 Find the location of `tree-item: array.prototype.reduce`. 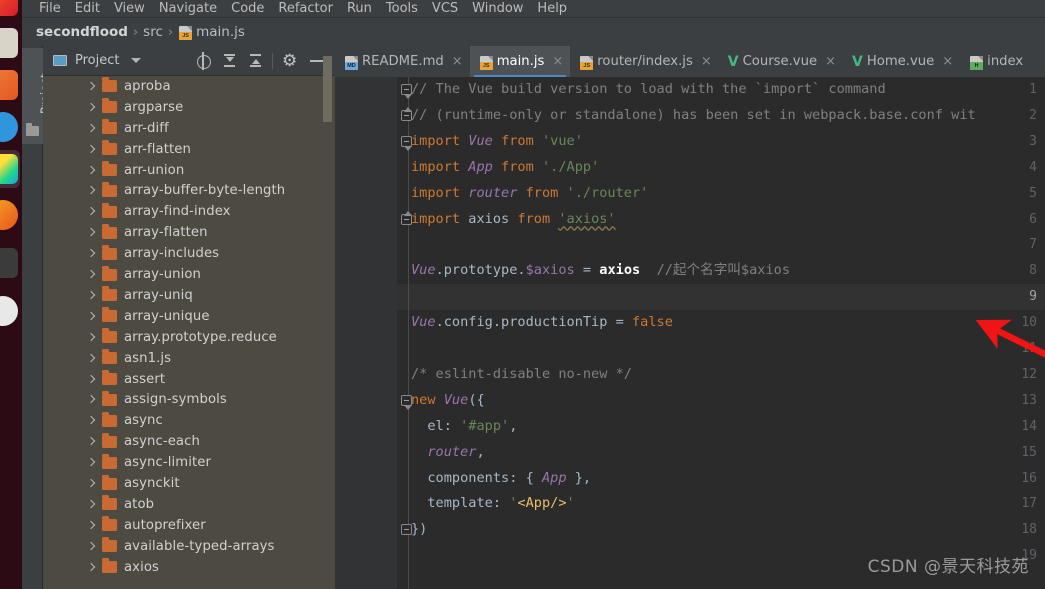

tree-item: array.prototype.reduce is located at coordinates (189, 337).